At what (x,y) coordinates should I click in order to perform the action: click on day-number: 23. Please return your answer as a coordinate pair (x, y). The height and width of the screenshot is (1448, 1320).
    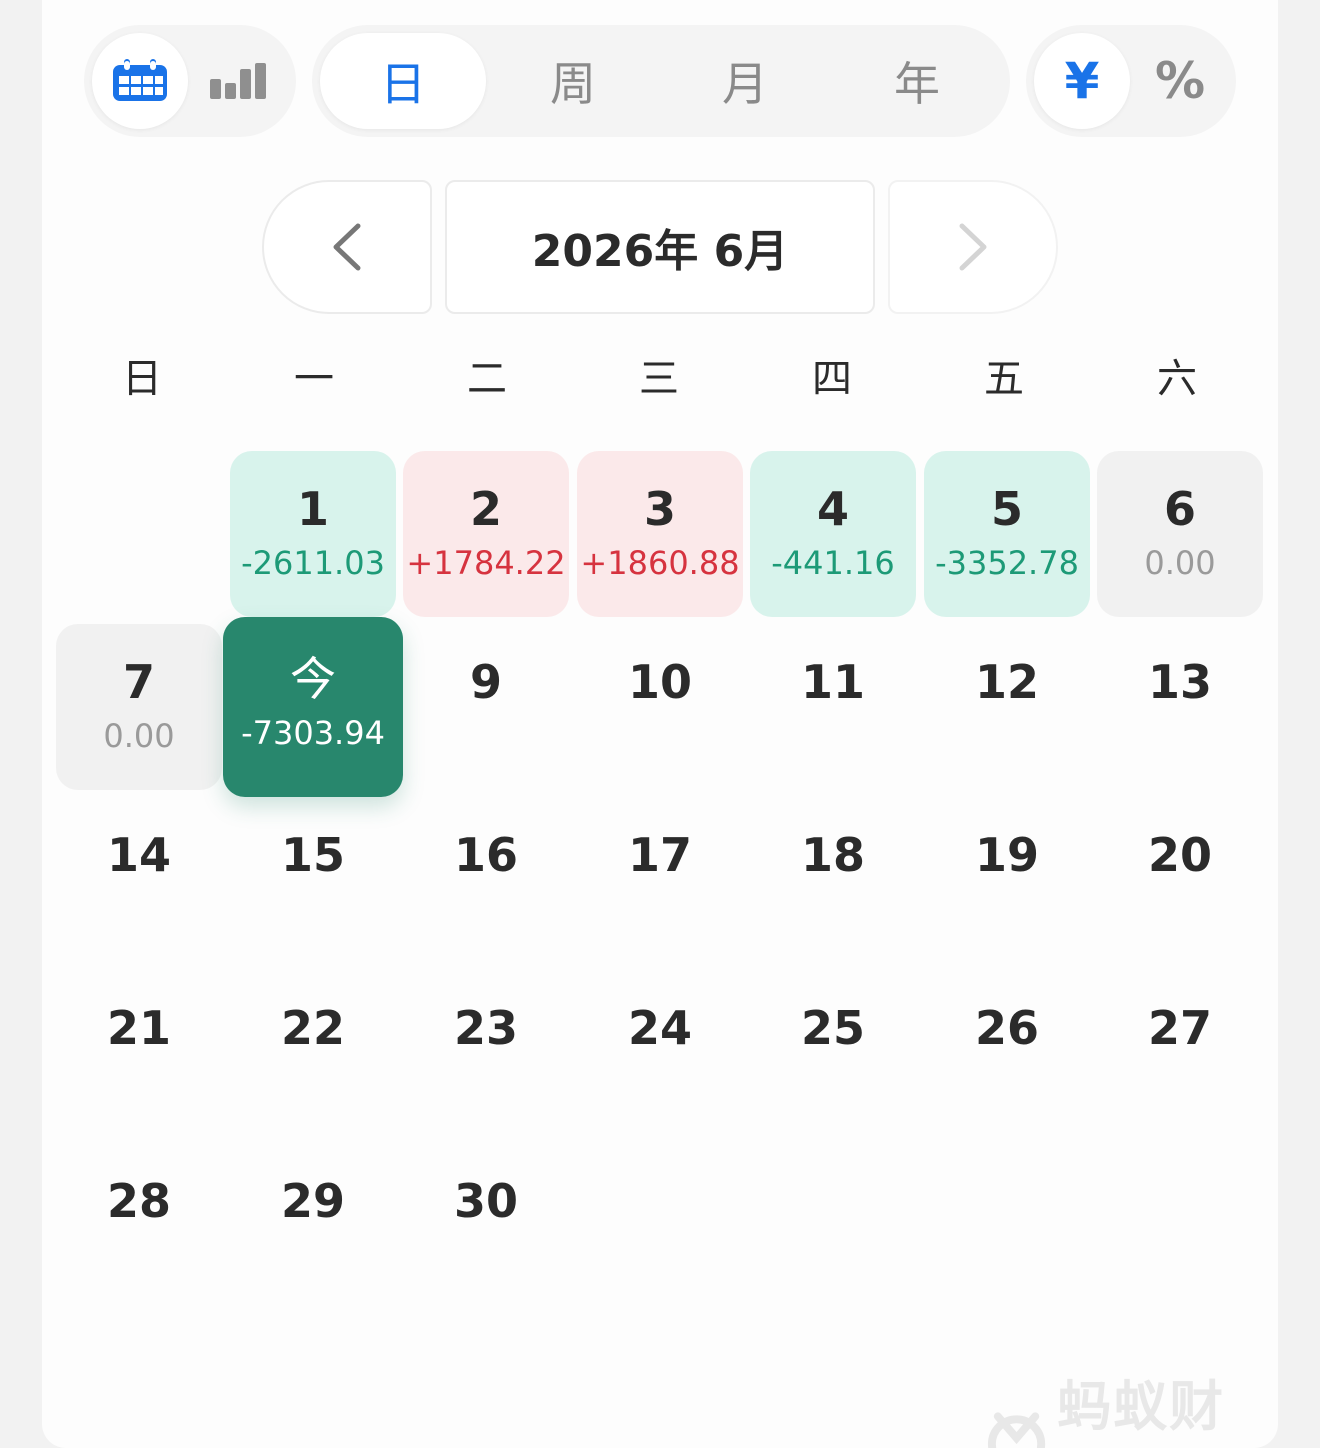
    Looking at the image, I should click on (485, 1028).